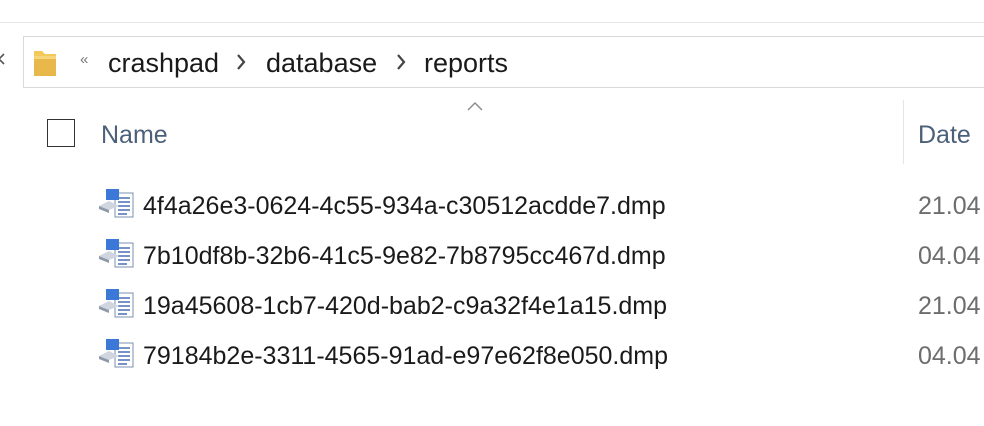 The width and height of the screenshot is (984, 426). I want to click on breadcrumb-overflow-icon: «, so click(84, 59).